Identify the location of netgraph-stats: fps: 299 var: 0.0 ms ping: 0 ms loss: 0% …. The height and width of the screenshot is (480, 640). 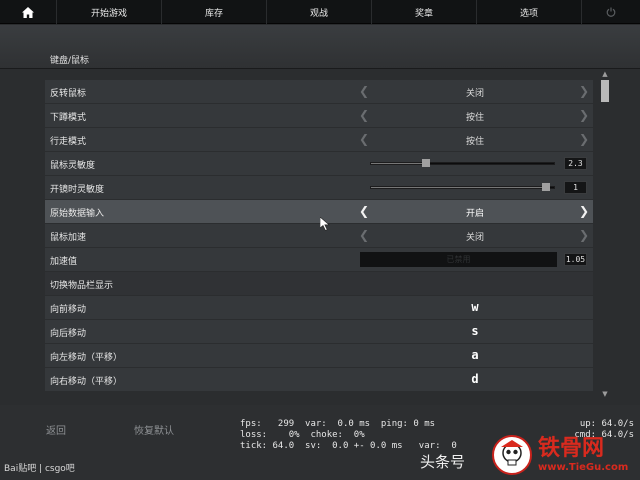
(348, 435).